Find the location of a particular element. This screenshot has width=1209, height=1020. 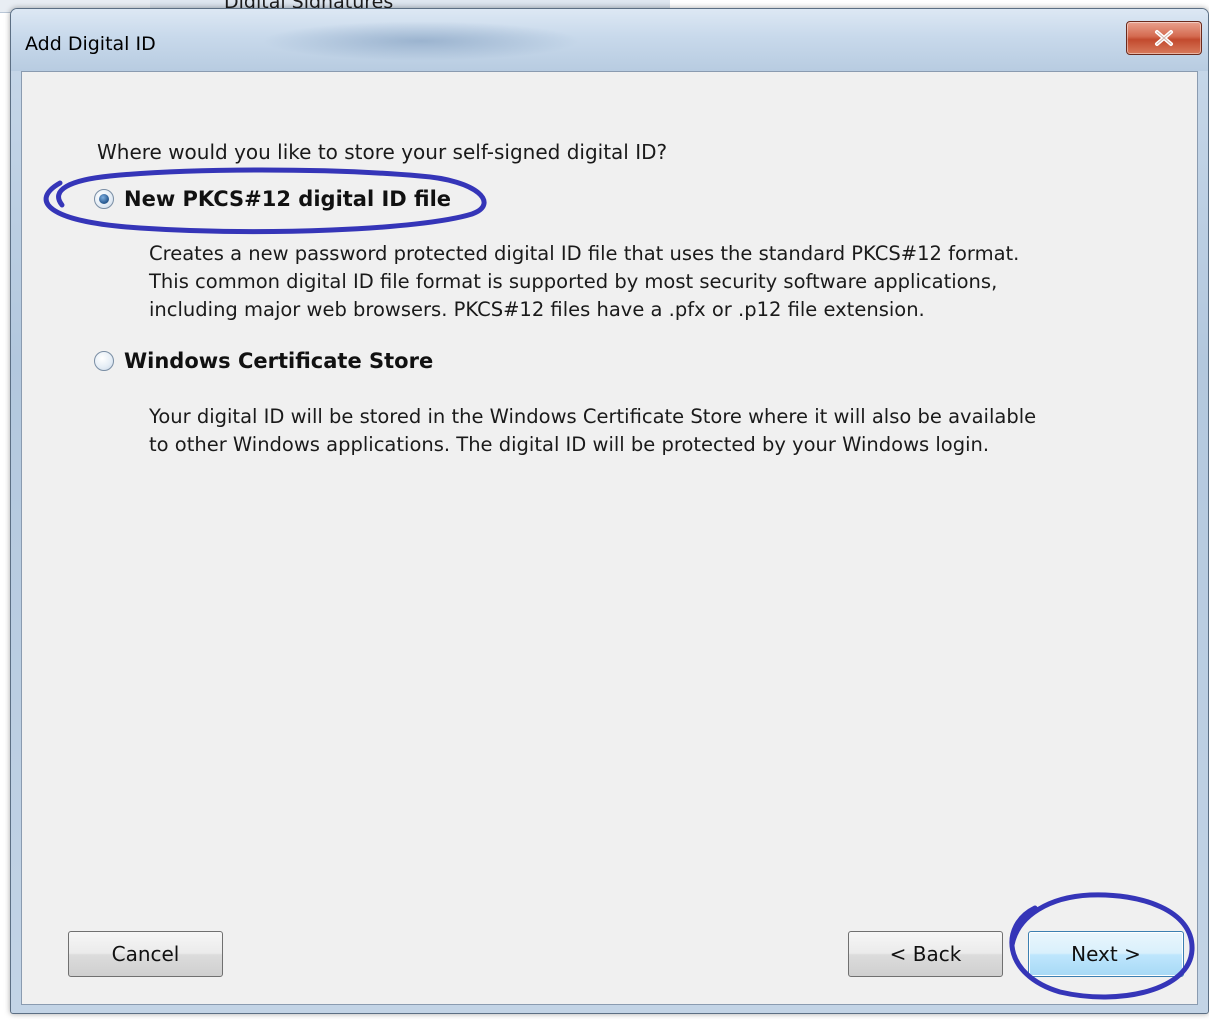

close-icon is located at coordinates (1164, 38).